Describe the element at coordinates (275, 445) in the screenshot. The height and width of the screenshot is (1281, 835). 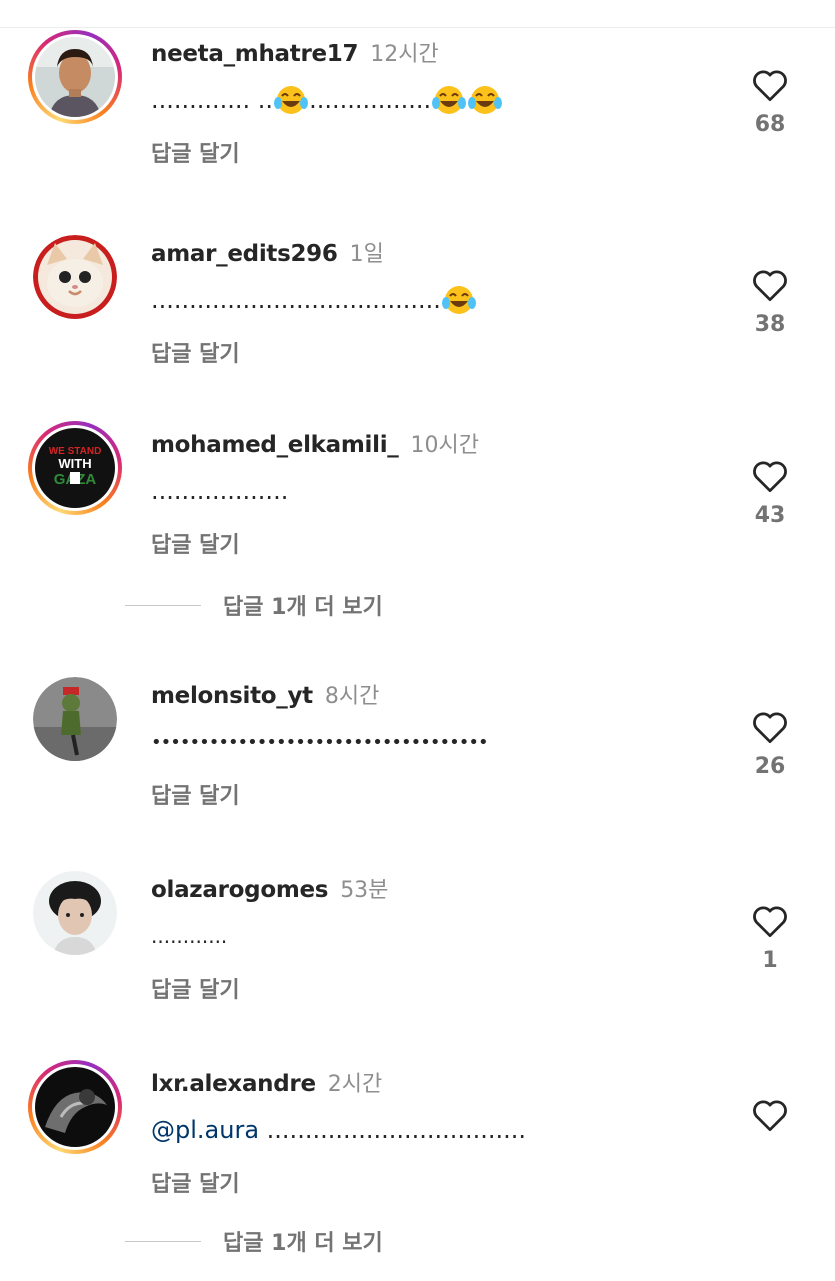
I see `username: mohamed_elkamili_` at that location.